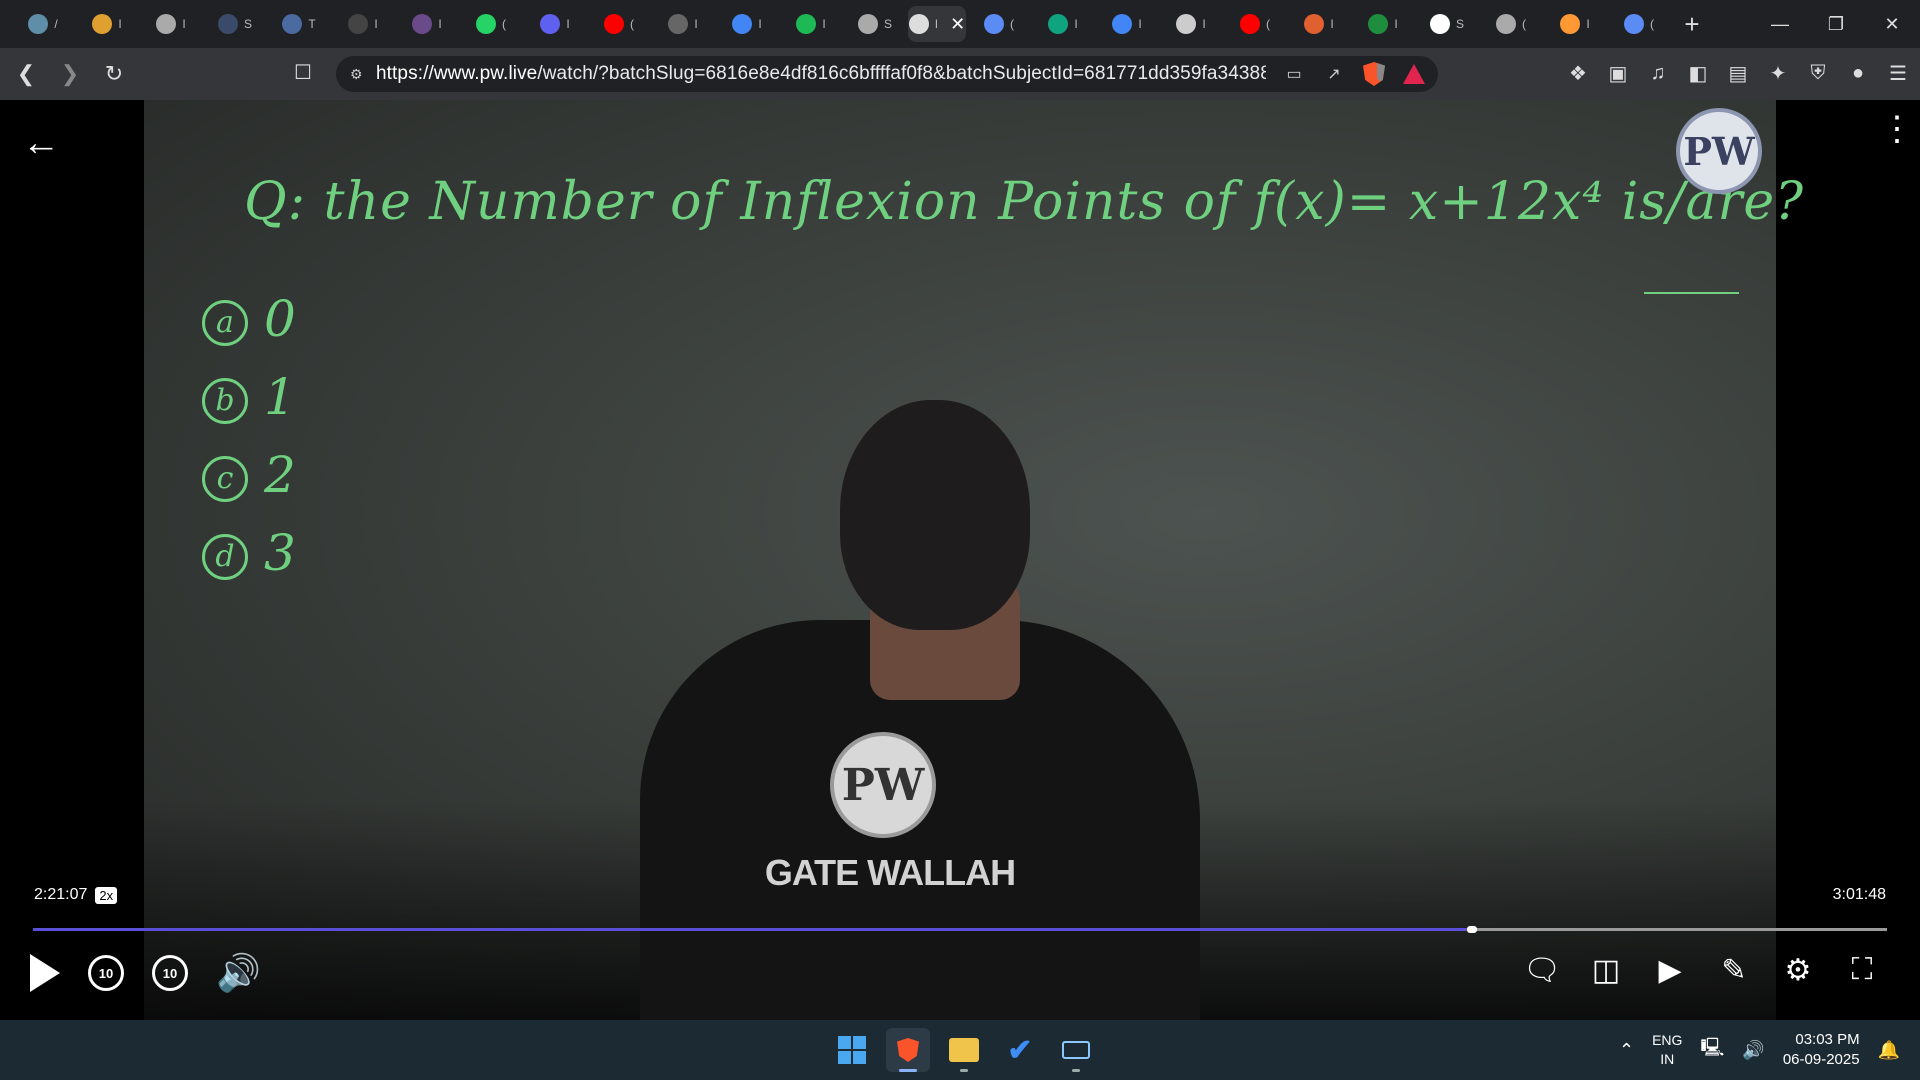 The width and height of the screenshot is (1920, 1080). I want to click on keyboard-icon, so click(1076, 1050).